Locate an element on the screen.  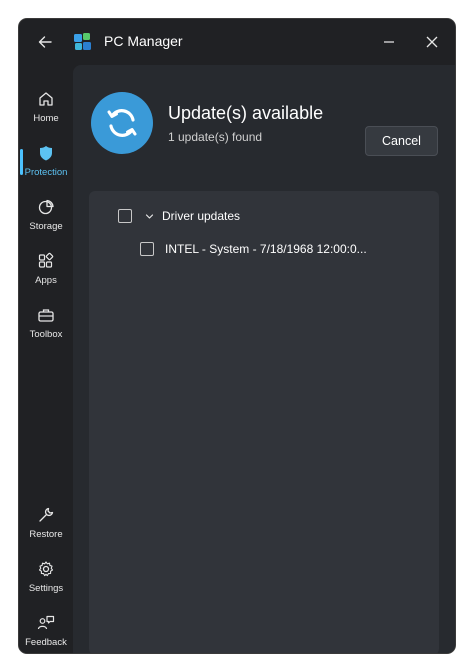
sidebar-item-restore: Restore is located at coordinates (46, 524).